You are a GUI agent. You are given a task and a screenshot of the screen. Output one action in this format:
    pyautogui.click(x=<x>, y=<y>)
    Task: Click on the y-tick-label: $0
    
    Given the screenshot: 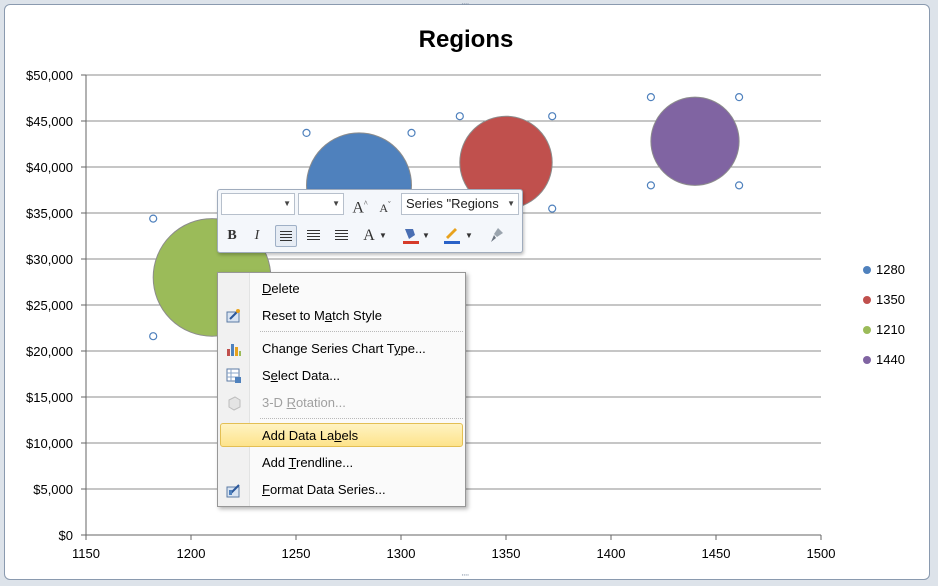 What is the action you would take?
    pyautogui.click(x=66, y=535)
    